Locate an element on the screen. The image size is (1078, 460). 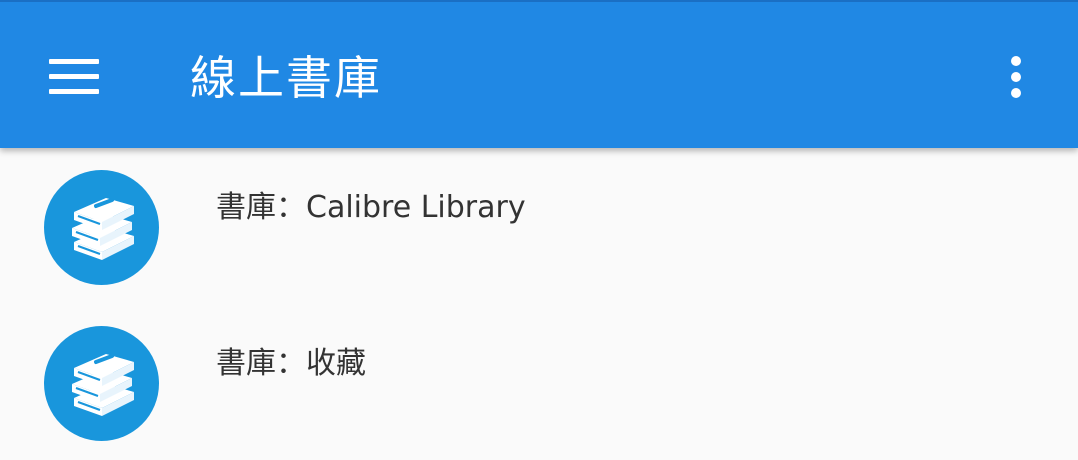
page-title: 線上書庫 is located at coordinates (286, 78).